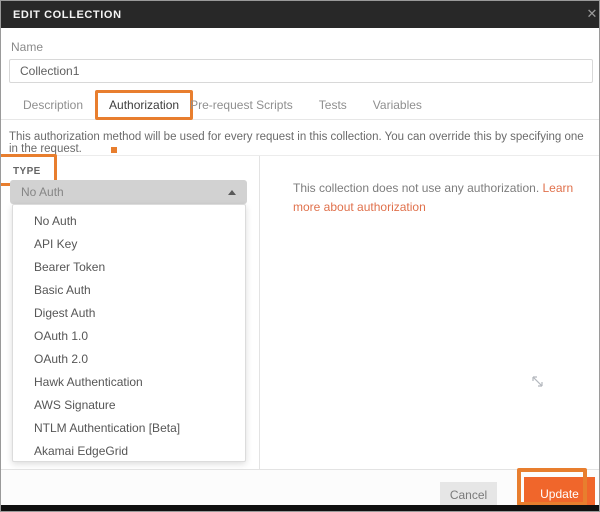 This screenshot has height=512, width=600. I want to click on dropdown-option-no-auth: No Auth, so click(129, 221).